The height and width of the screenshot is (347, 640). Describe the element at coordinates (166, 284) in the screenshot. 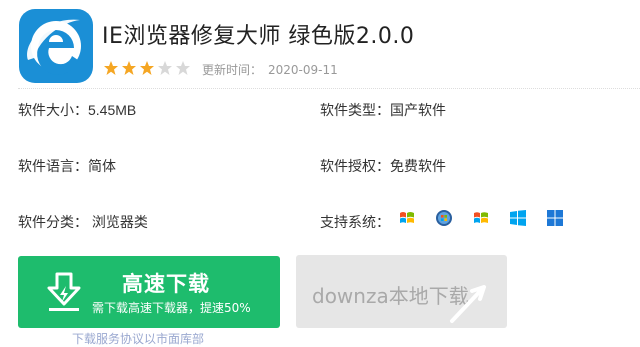

I see `fast-download-label: 高速下载` at that location.